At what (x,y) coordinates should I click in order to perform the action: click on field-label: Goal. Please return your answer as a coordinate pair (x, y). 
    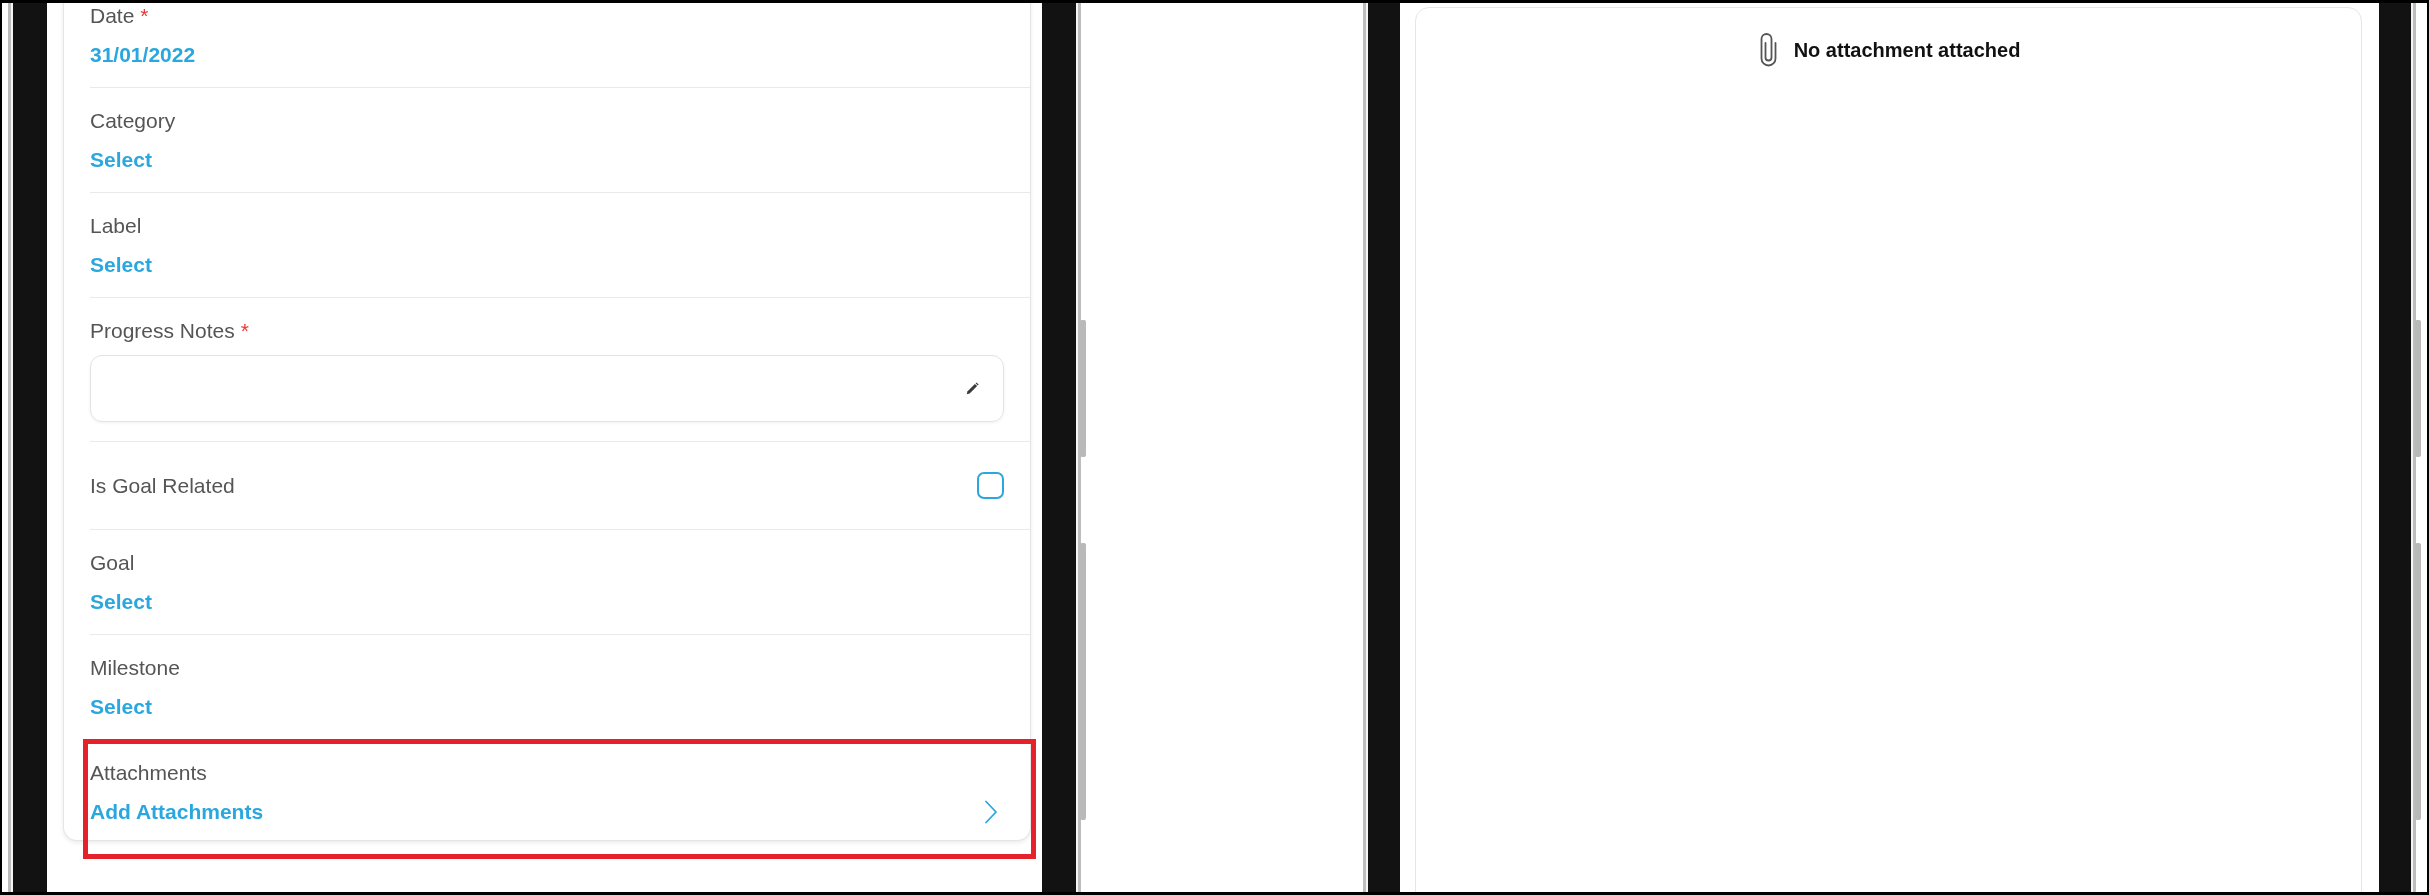
    Looking at the image, I should click on (112, 563).